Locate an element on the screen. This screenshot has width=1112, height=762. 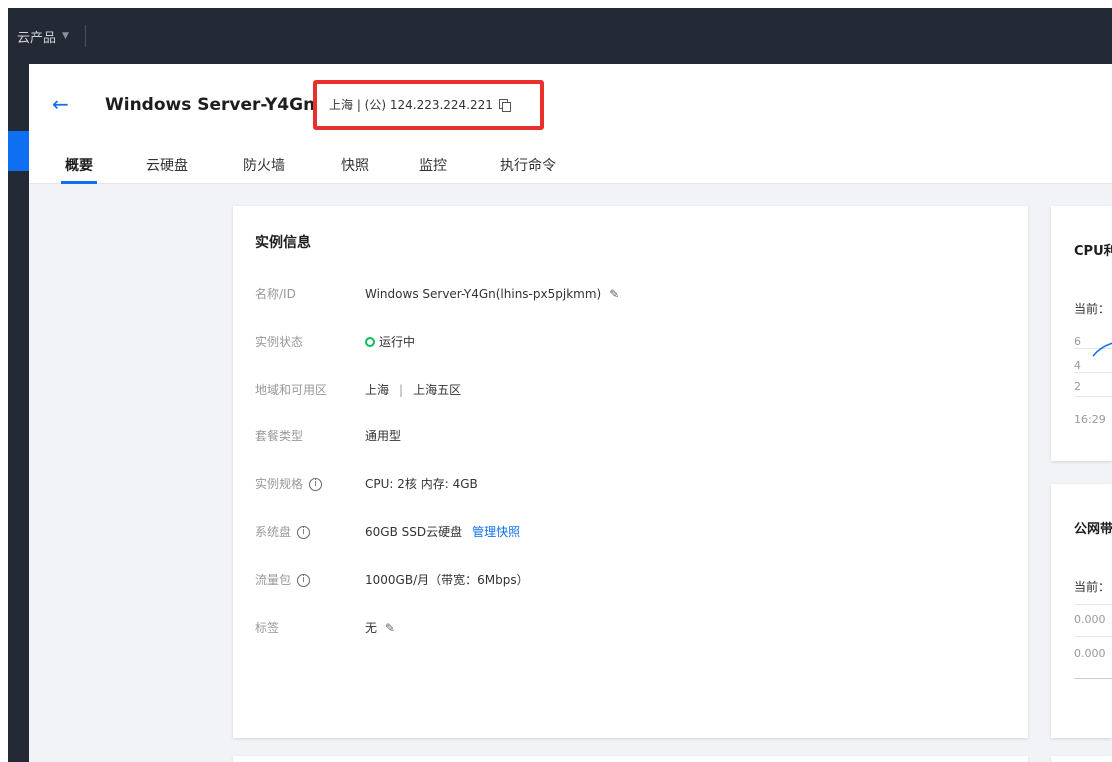
row-label: 实例规格 i is located at coordinates (310, 484).